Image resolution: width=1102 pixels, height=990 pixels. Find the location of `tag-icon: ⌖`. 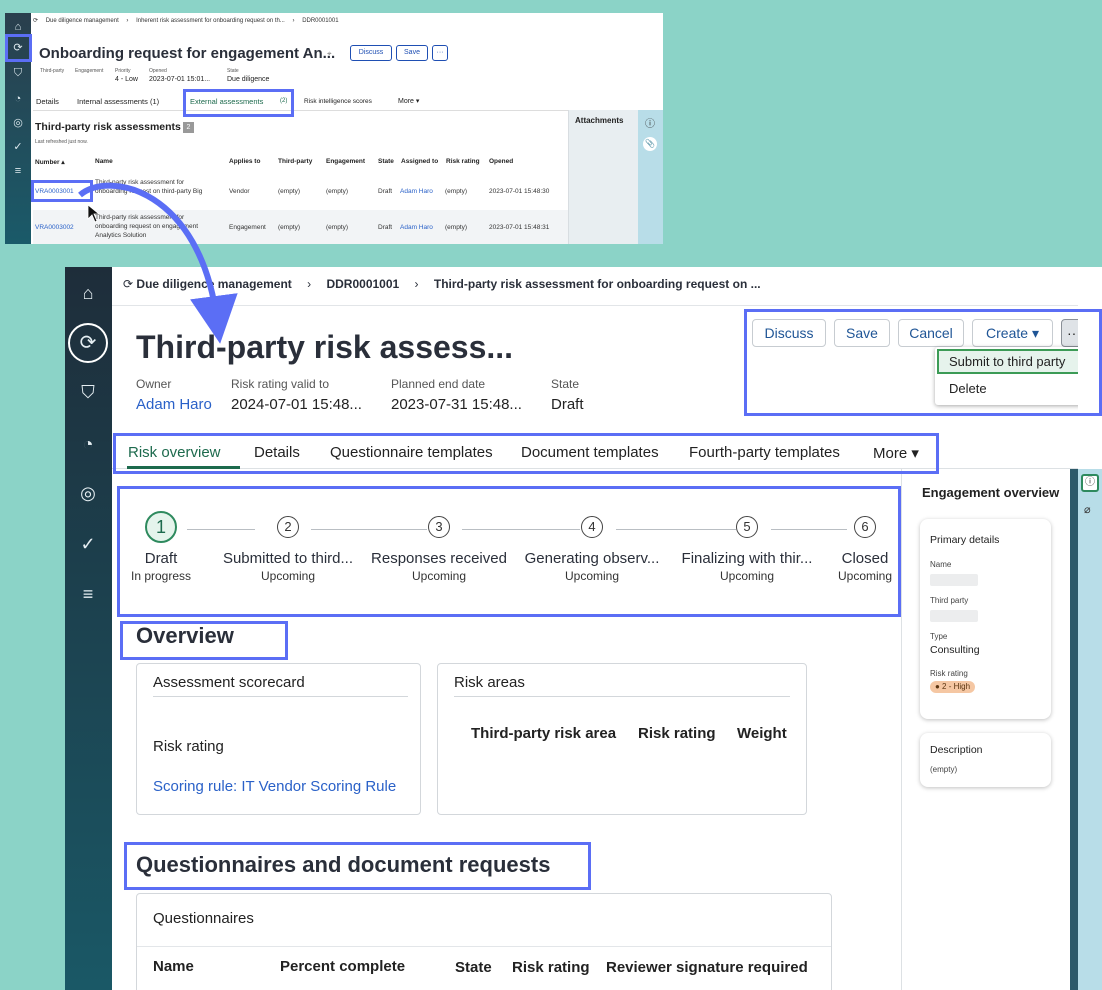

tag-icon: ⌖ is located at coordinates (329, 54).